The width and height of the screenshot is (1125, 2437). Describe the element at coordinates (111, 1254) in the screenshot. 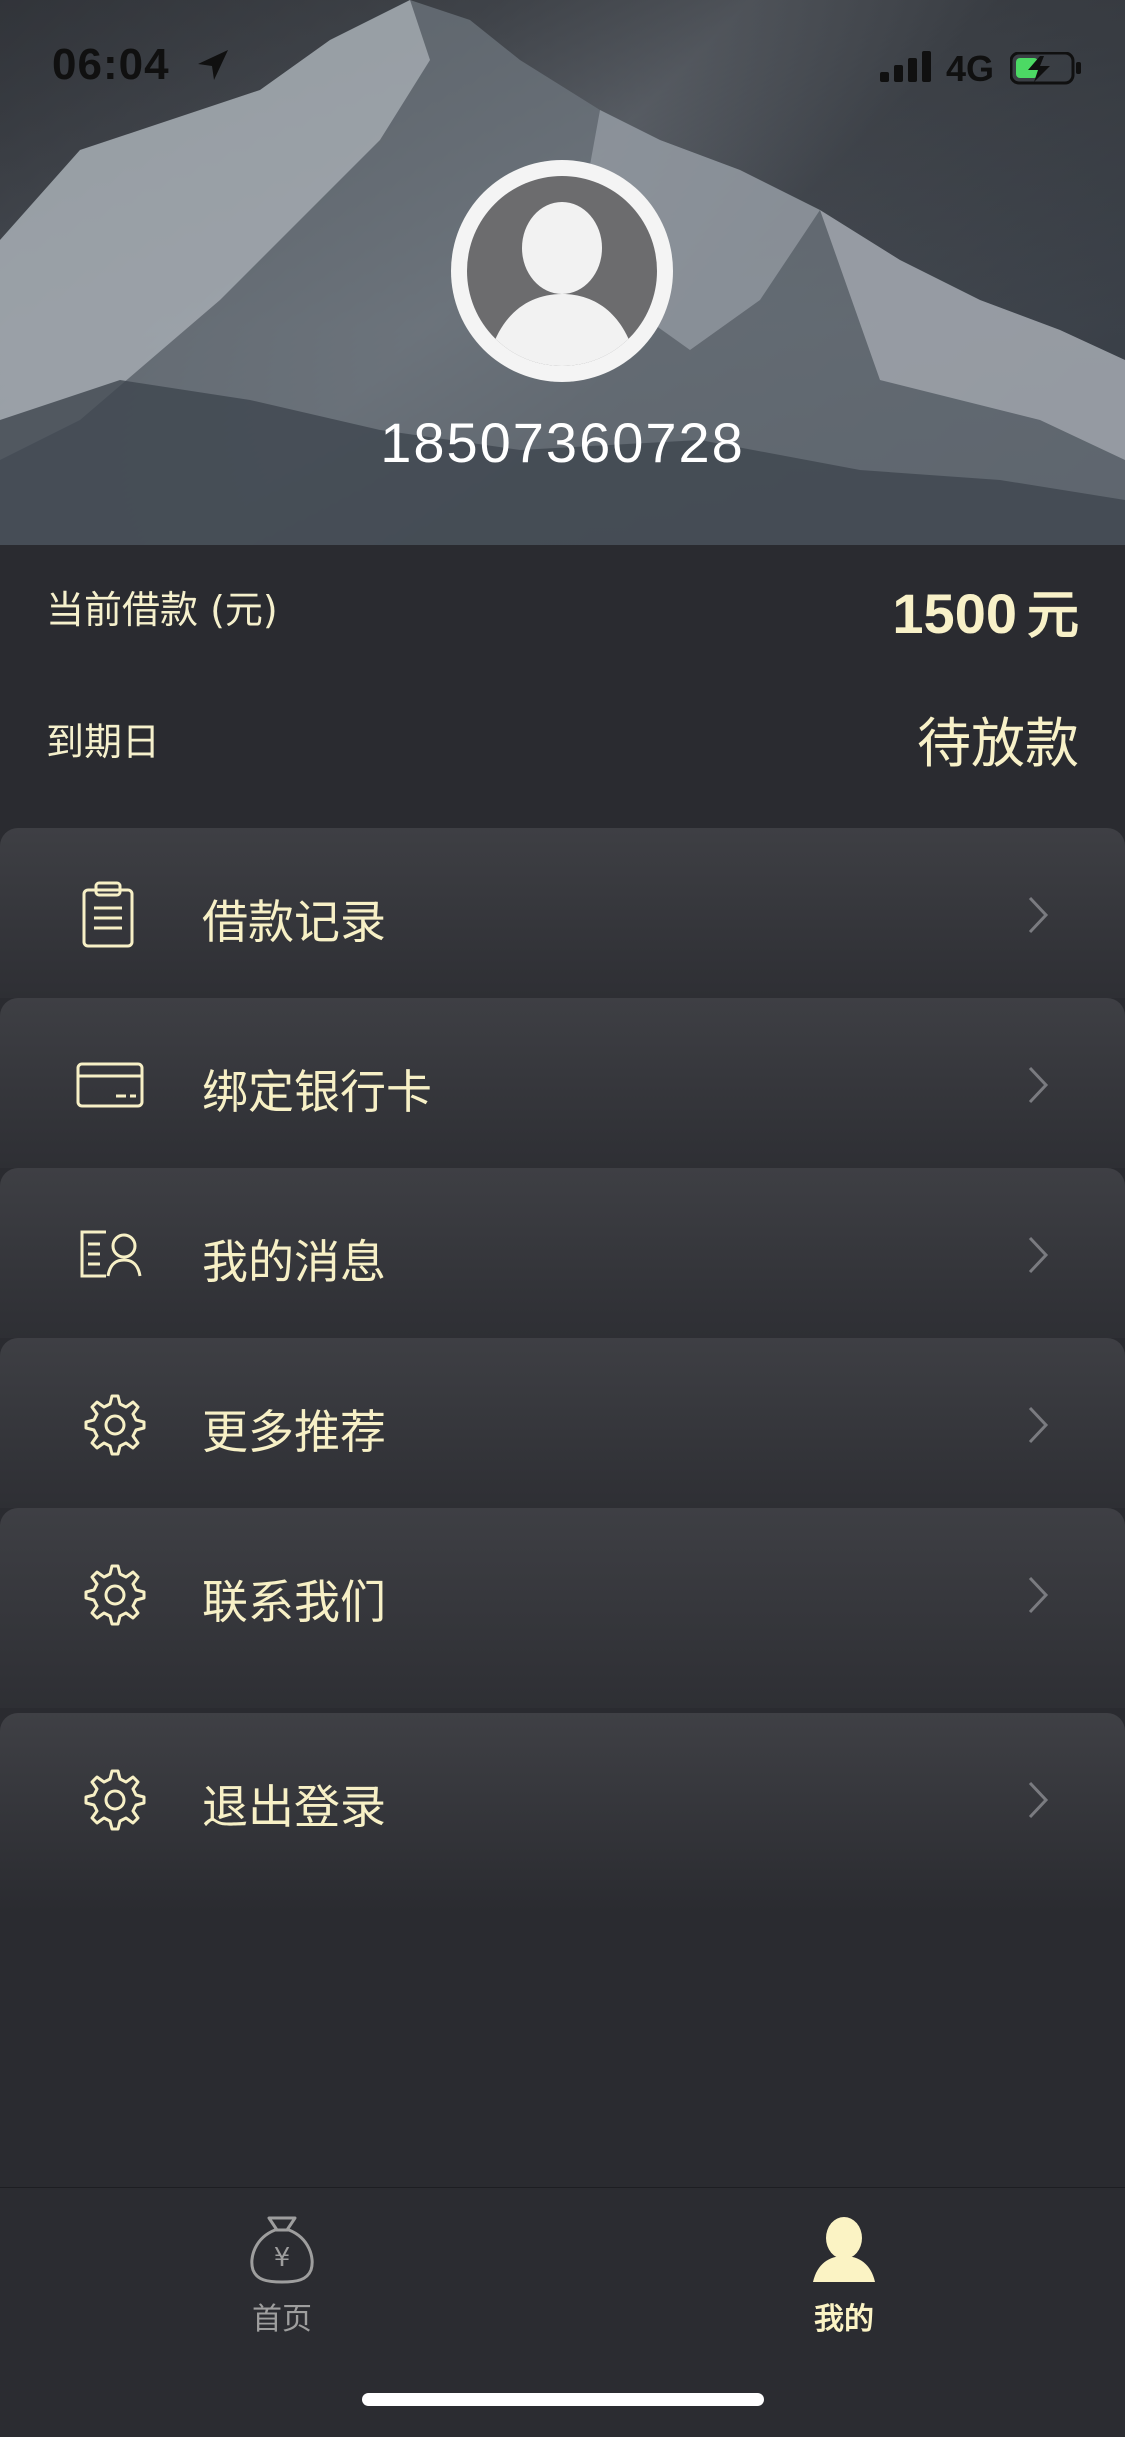

I see `contact-card-icon` at that location.